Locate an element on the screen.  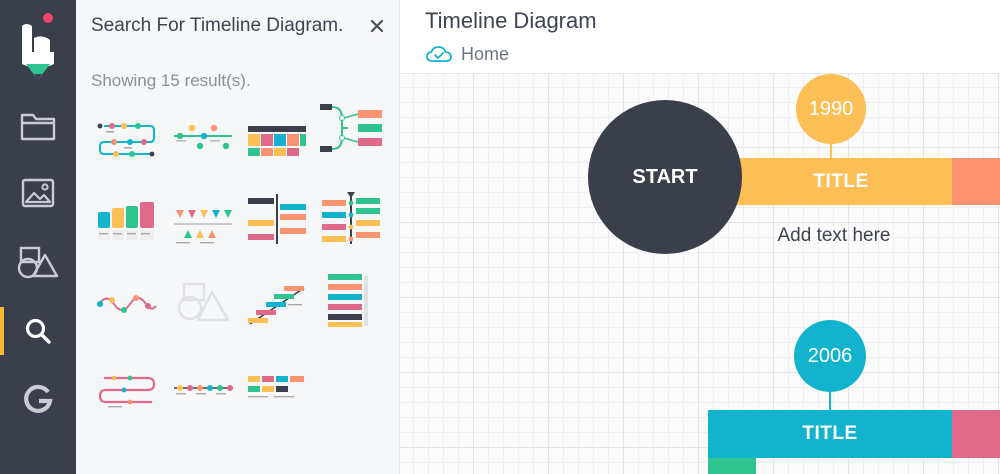
shapes-icon is located at coordinates (38, 262).